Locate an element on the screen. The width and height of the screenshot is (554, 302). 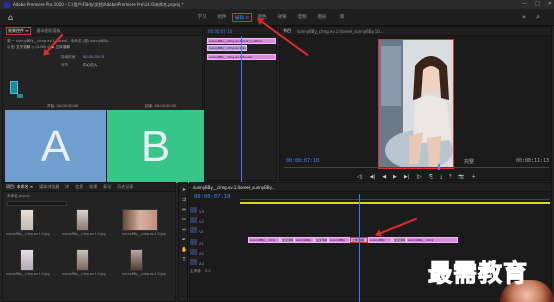
workspace-tab-graphics: 图形 is located at coordinates (322, 17).